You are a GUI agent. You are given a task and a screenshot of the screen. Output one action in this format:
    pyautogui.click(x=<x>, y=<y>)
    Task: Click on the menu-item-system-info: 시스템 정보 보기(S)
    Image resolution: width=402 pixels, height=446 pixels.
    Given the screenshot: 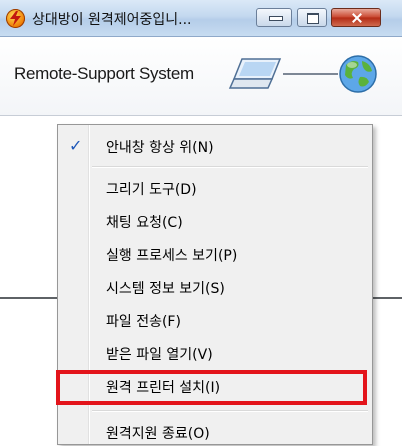 What is the action you would take?
    pyautogui.click(x=215, y=287)
    